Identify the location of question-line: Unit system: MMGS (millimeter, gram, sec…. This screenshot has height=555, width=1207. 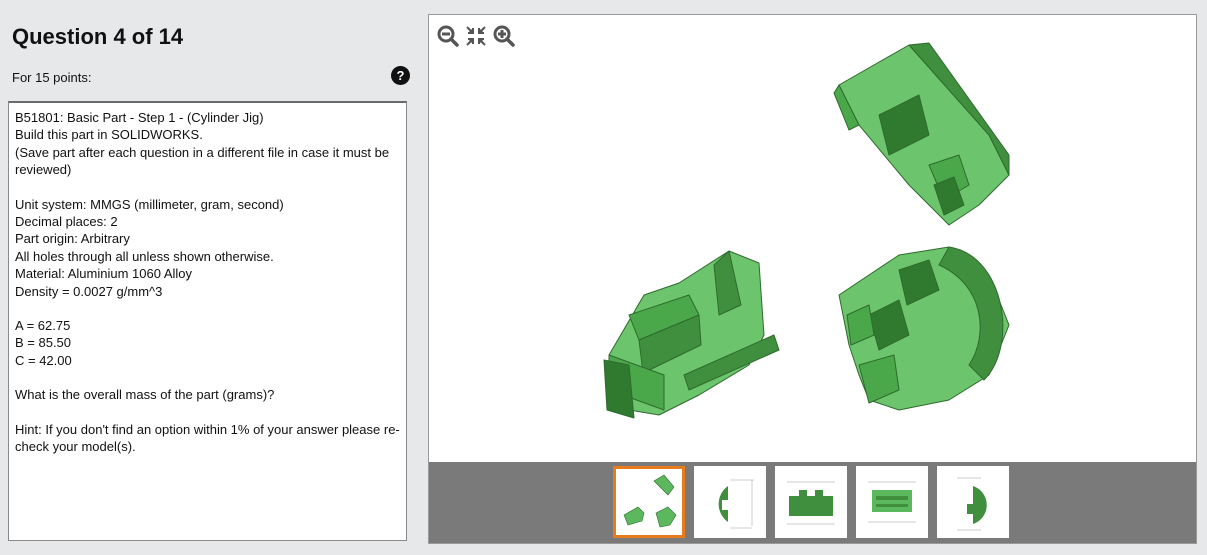
(149, 204).